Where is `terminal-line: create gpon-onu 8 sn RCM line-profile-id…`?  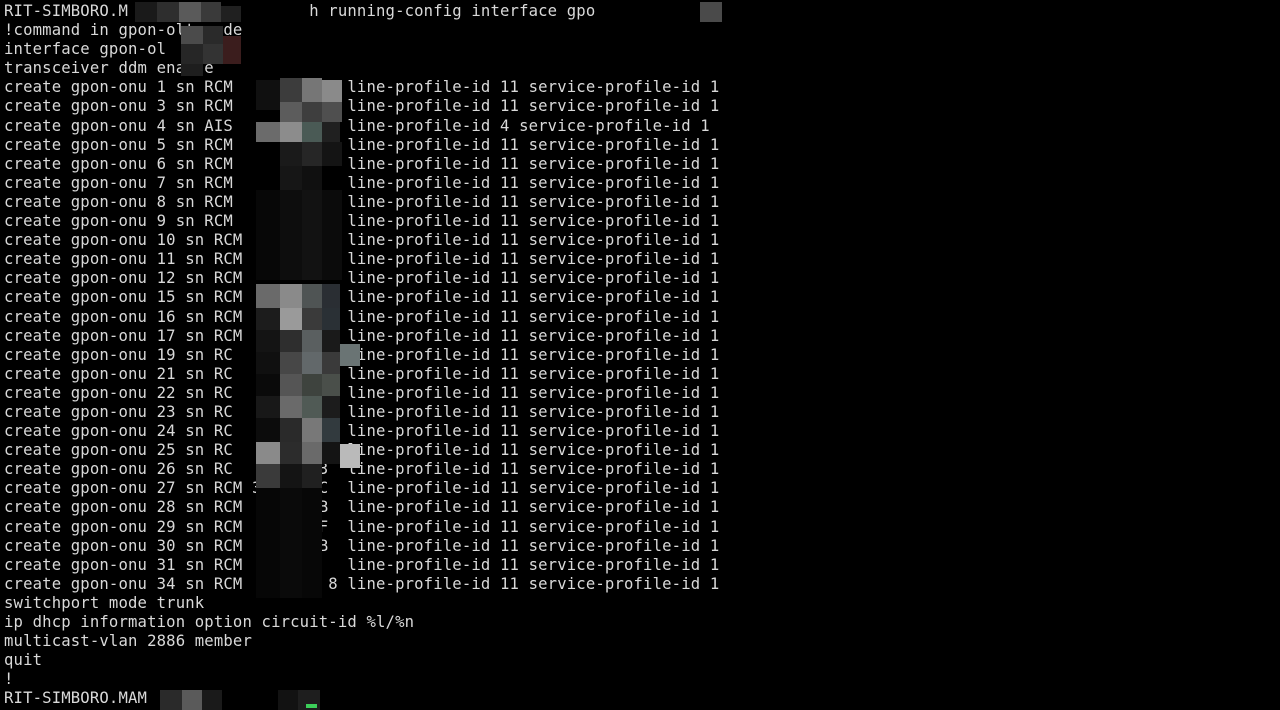
terminal-line: create gpon-onu 8 sn RCM line-profile-id… is located at coordinates (362, 201).